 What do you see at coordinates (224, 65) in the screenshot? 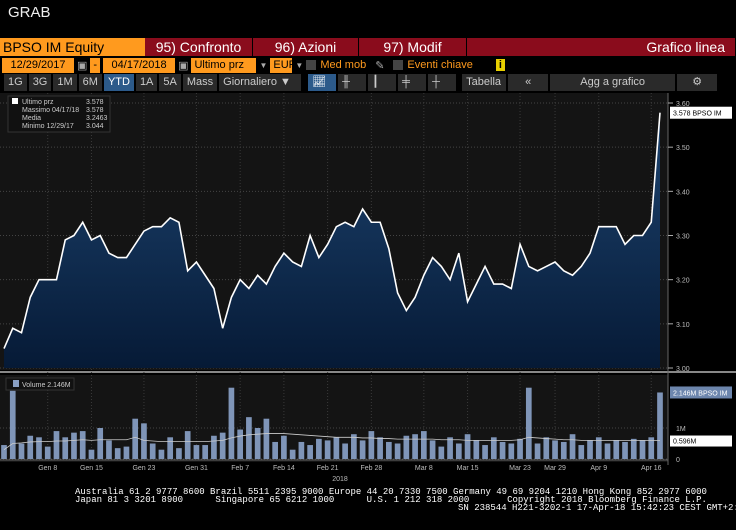
I see `field-select: Ultimo prz` at bounding box center [224, 65].